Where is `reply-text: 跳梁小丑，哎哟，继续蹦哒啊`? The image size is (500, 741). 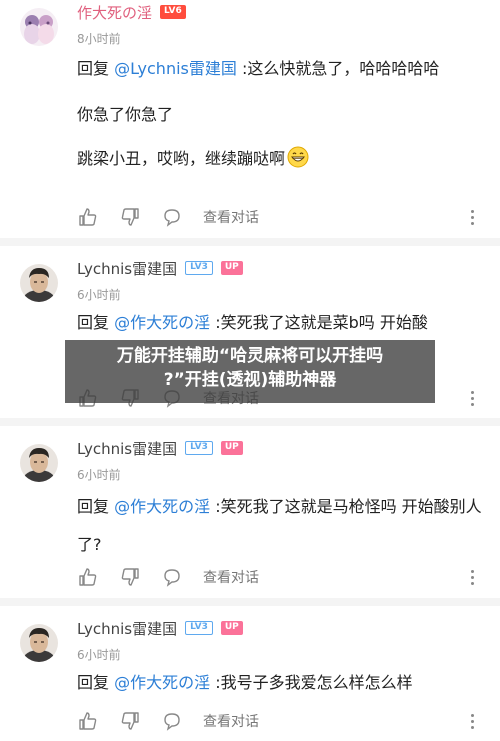
reply-text: 跳梁小丑，哎哟，继续蹦哒啊 is located at coordinates (181, 158).